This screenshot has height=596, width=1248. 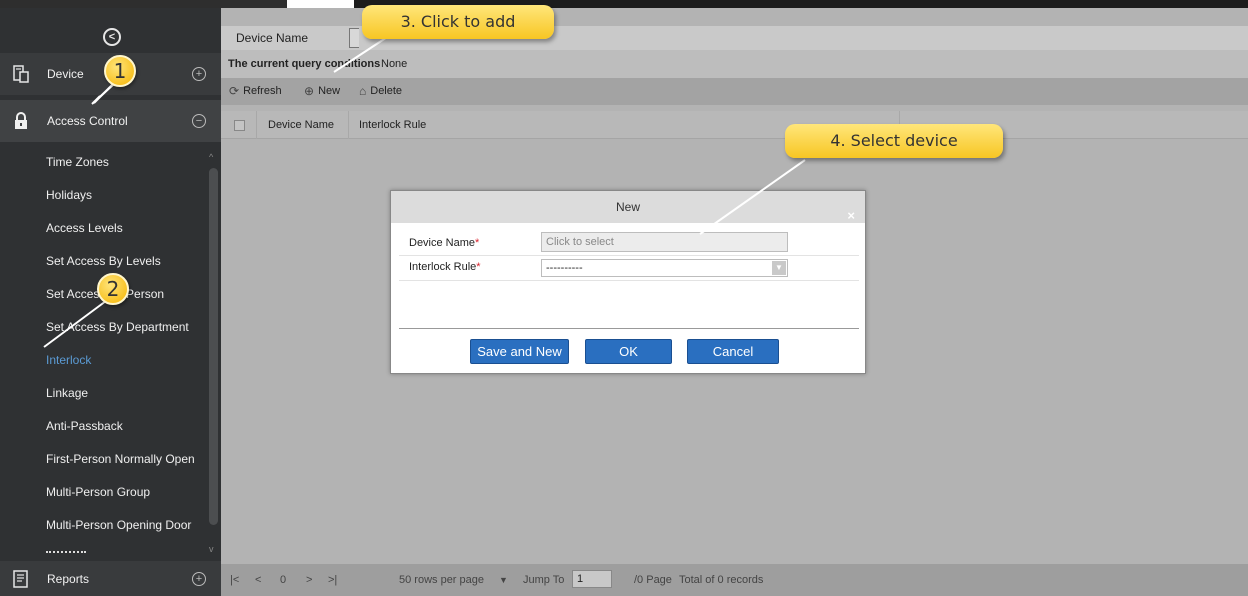 I want to click on column-device-name: Device Name, so click(x=301, y=125).